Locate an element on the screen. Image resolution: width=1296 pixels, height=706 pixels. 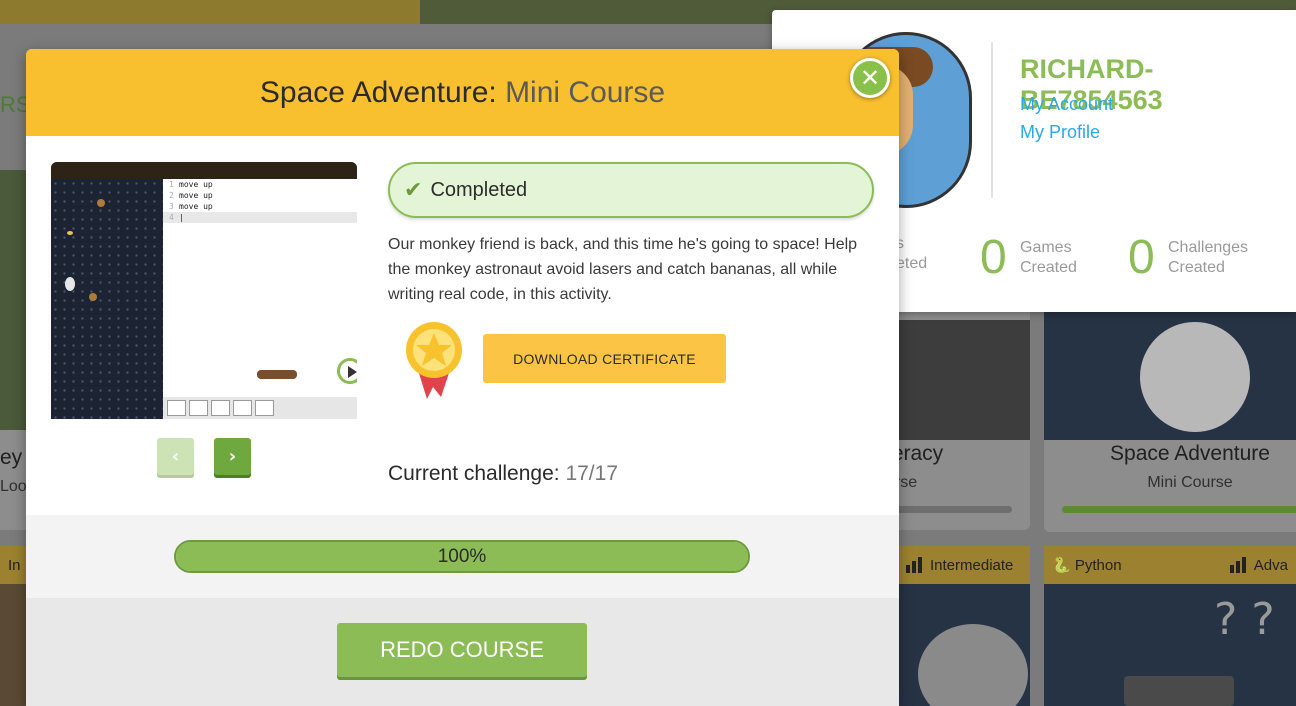
previous-image-button: ‹ is located at coordinates (175, 456).